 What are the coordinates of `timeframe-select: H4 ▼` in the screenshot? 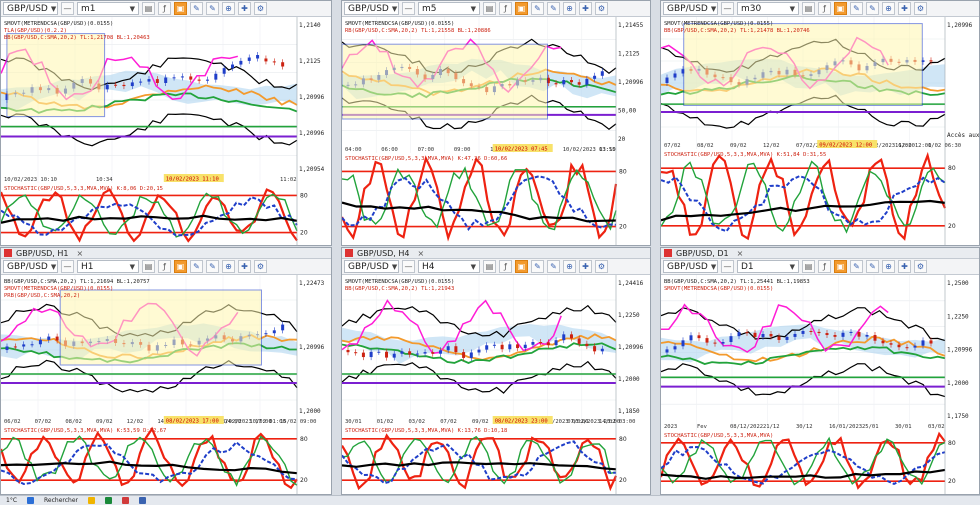 It's located at (449, 266).